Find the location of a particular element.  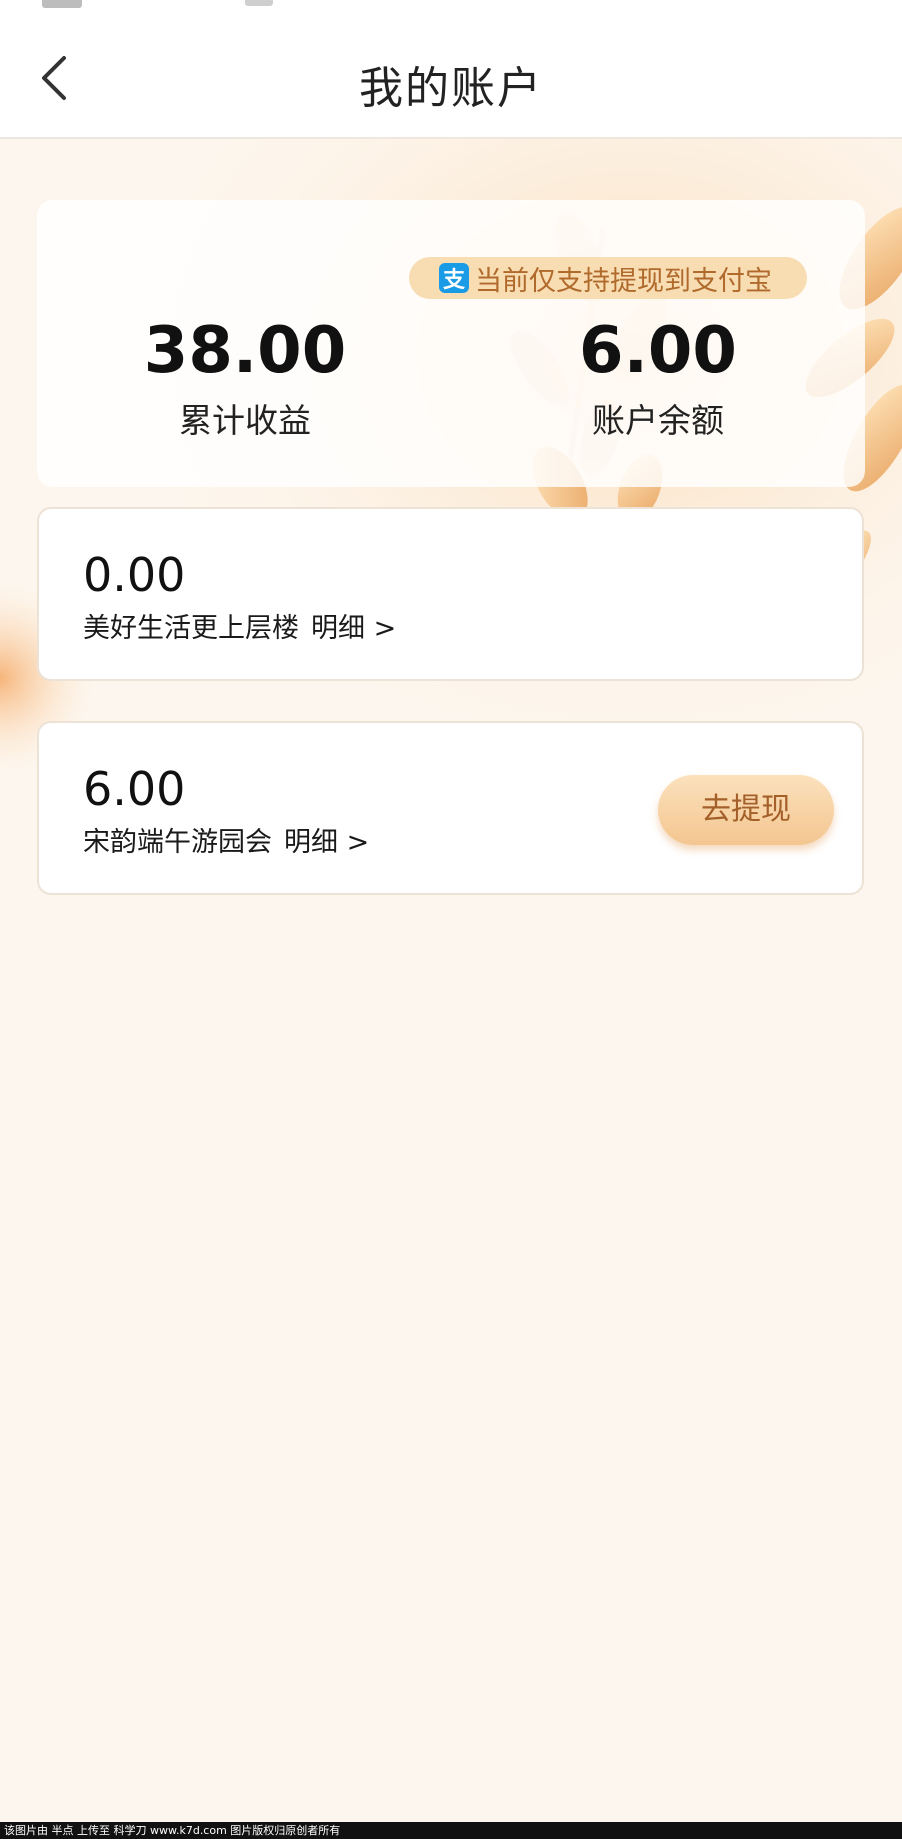

total-earnings-value: 38.00 is located at coordinates (245, 351).